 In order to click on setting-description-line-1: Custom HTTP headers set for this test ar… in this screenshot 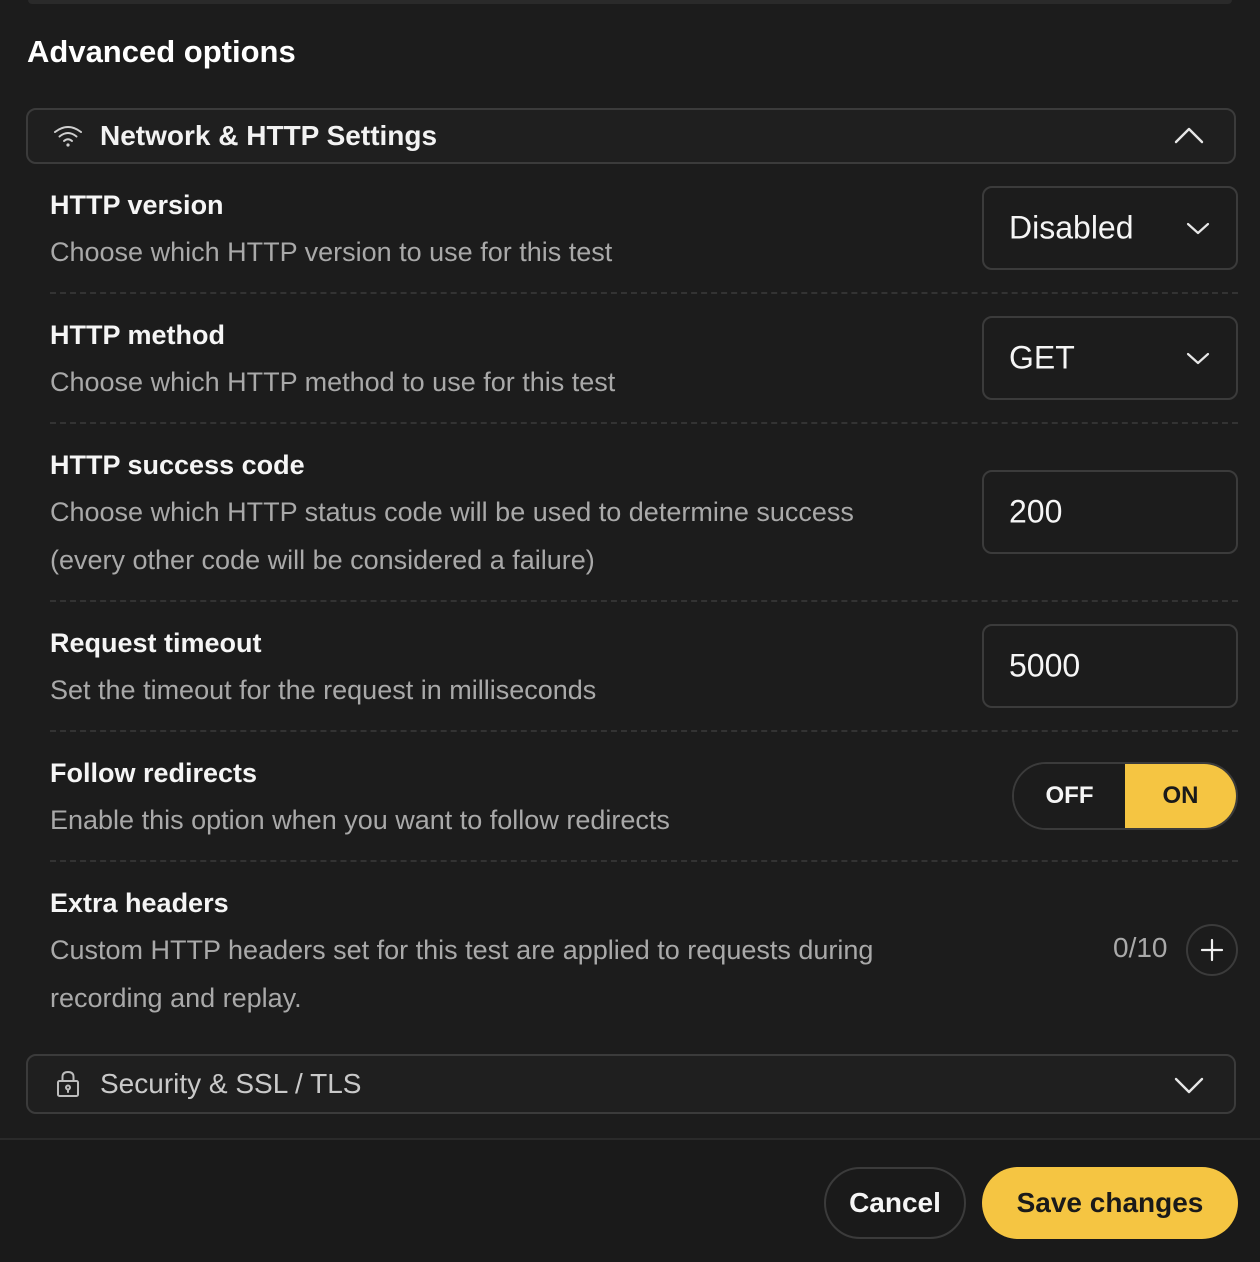, I will do `click(462, 950)`.